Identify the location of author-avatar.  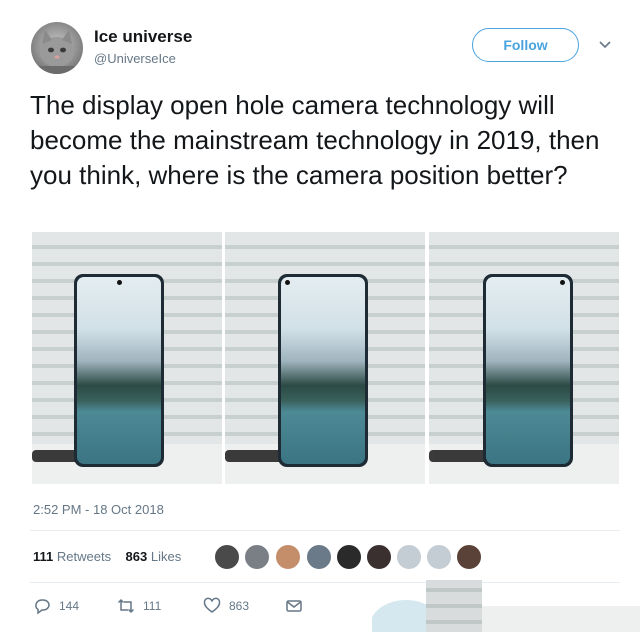
(57, 48).